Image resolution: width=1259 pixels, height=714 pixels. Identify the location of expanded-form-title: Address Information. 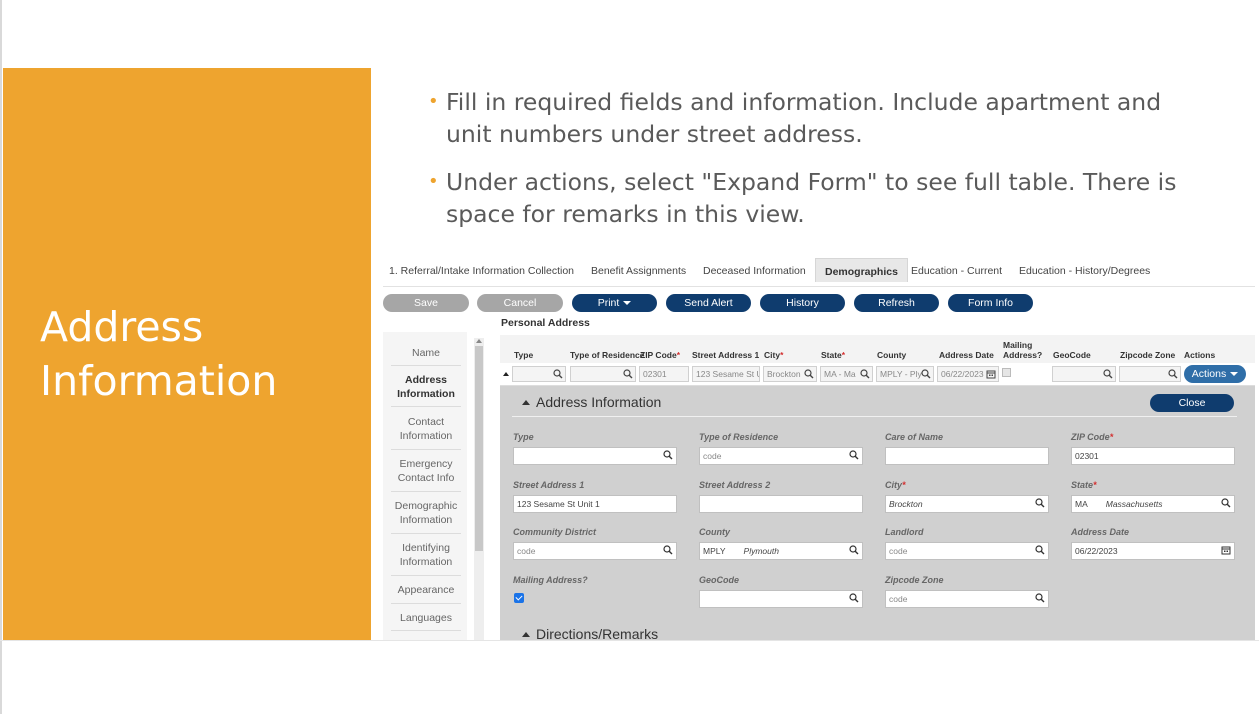
(591, 402).